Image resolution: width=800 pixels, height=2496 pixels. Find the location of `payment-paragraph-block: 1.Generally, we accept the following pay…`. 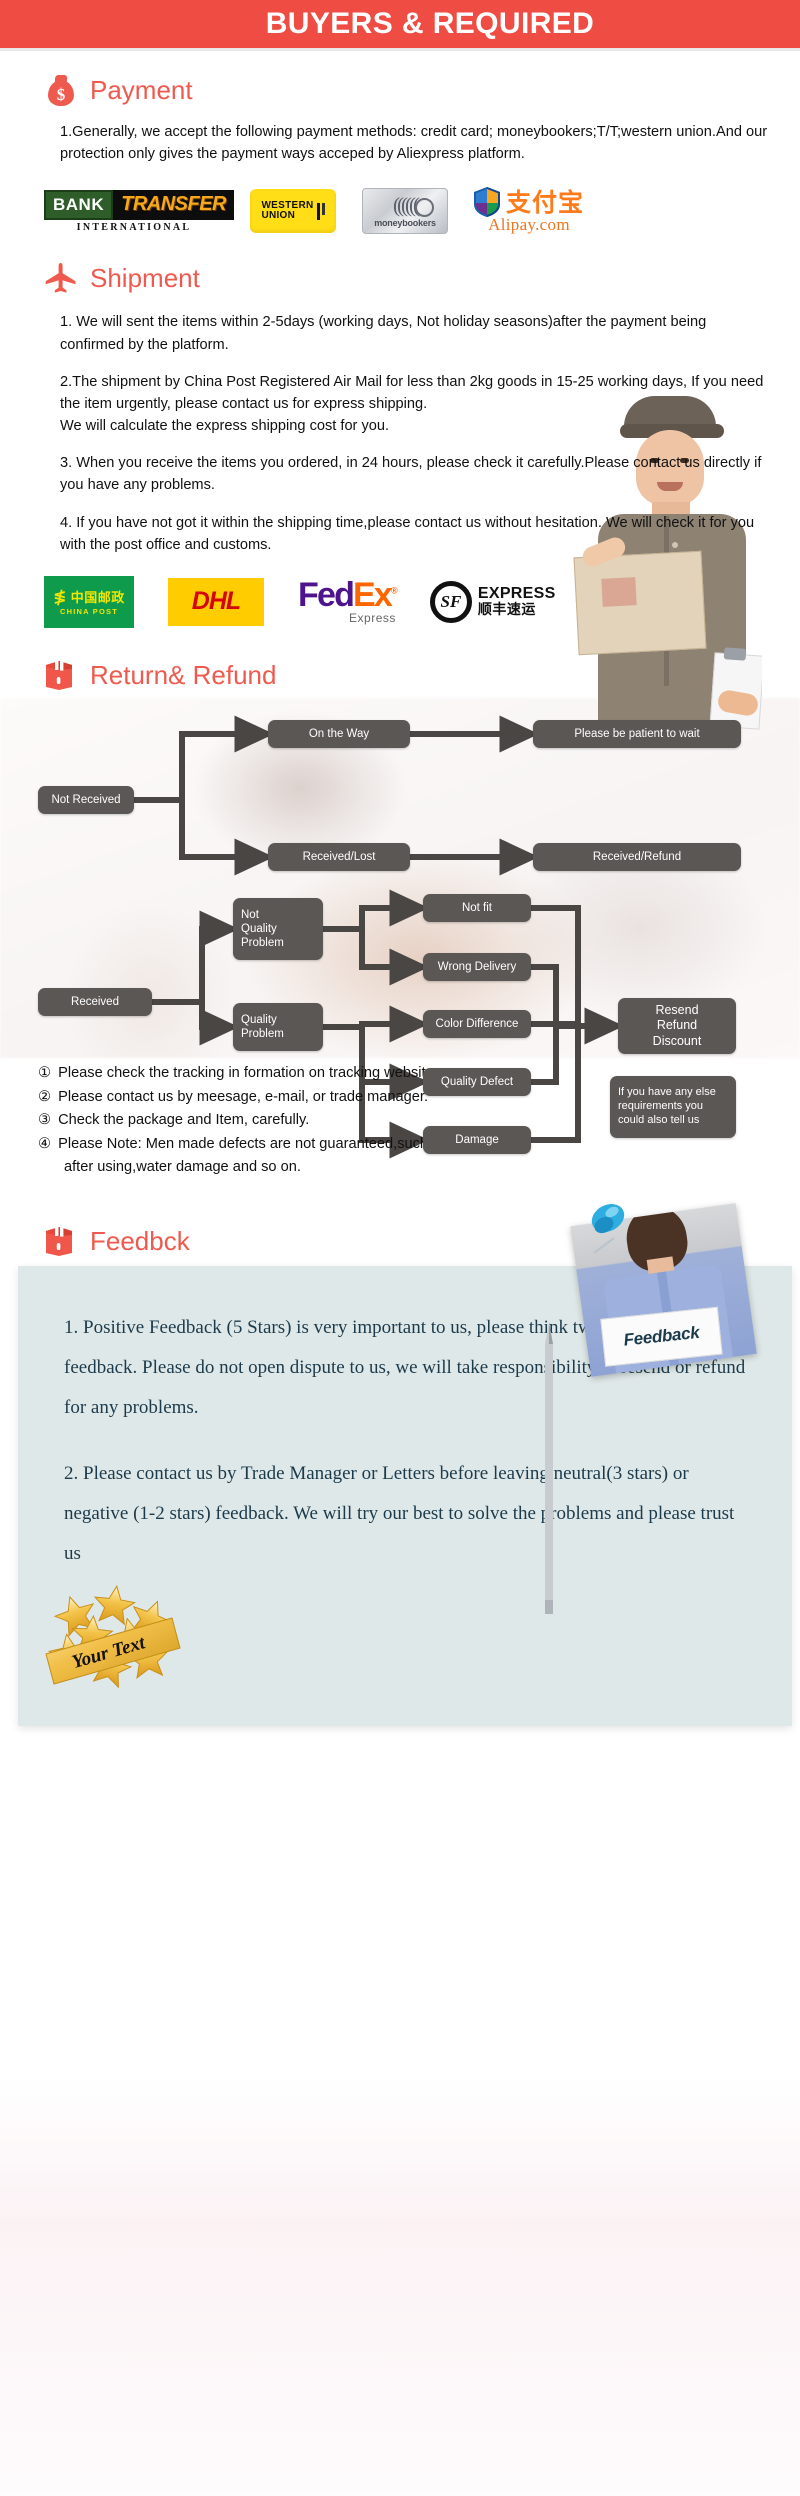

payment-paragraph-block: 1.Generally, we accept the following pay… is located at coordinates (400, 143).